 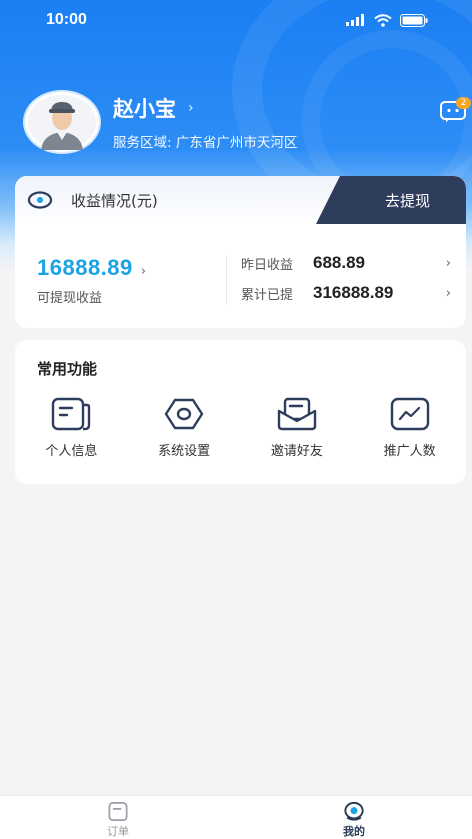 I want to click on message-badge: 2, so click(x=463, y=103).